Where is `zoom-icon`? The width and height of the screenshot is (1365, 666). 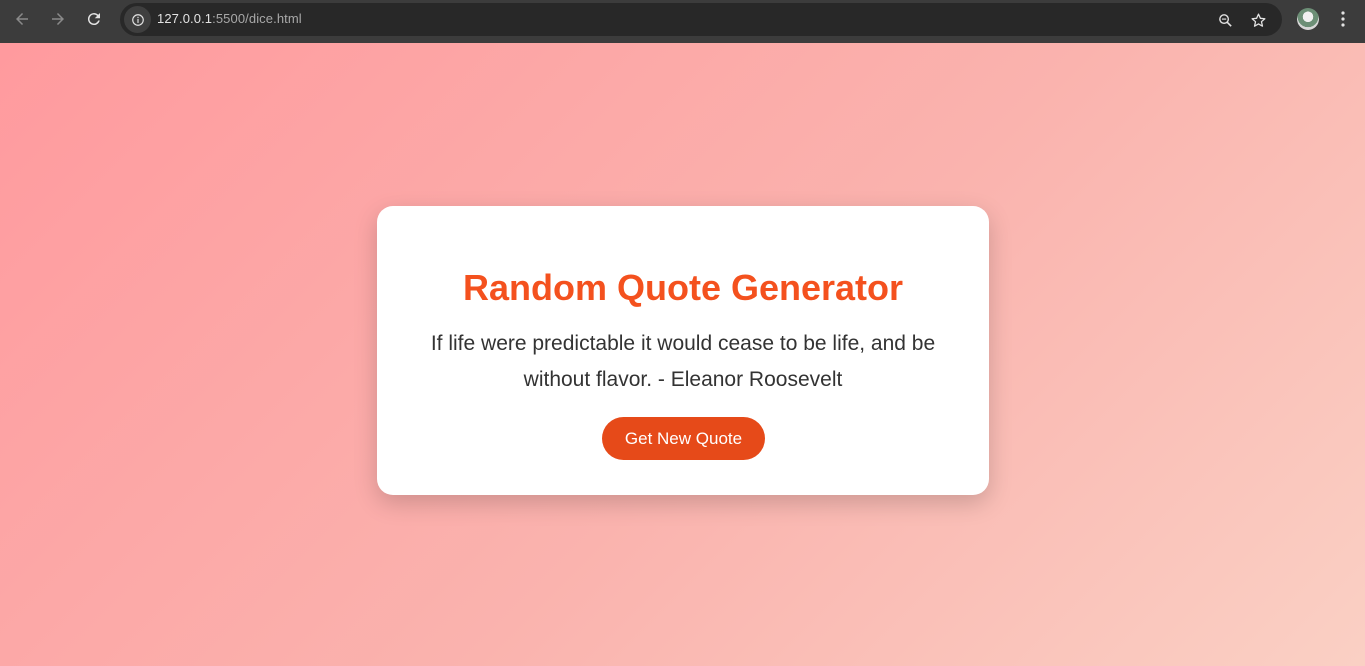 zoom-icon is located at coordinates (1225, 20).